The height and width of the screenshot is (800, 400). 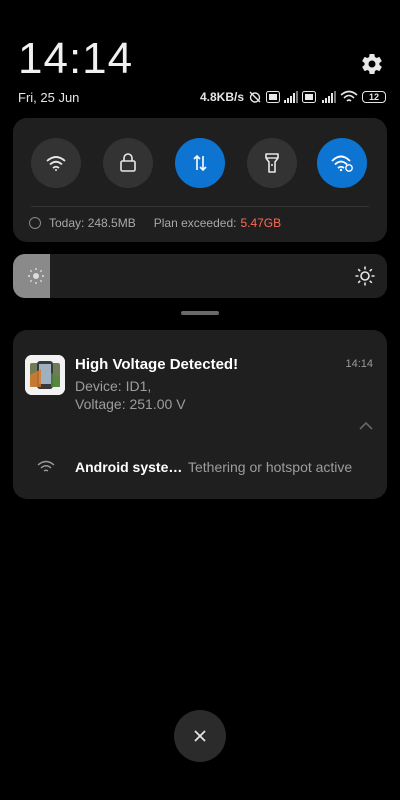 I want to click on data-today: Today: 248.5MB, so click(x=92, y=223).